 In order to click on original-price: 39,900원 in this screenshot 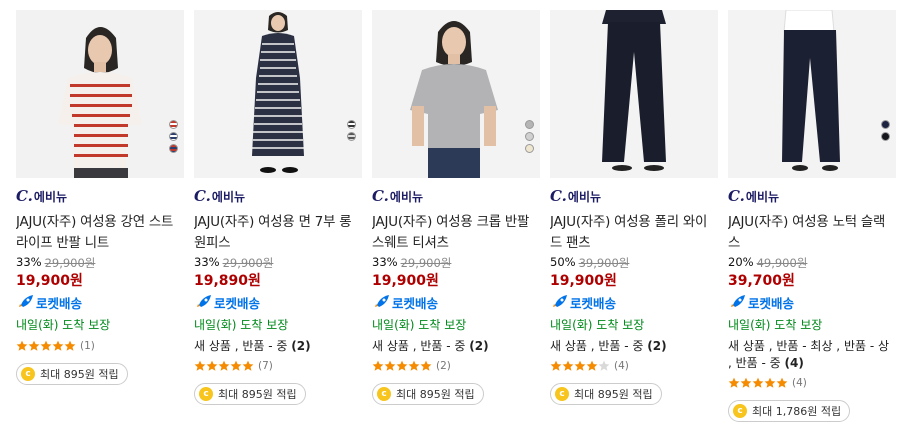, I will do `click(604, 263)`.